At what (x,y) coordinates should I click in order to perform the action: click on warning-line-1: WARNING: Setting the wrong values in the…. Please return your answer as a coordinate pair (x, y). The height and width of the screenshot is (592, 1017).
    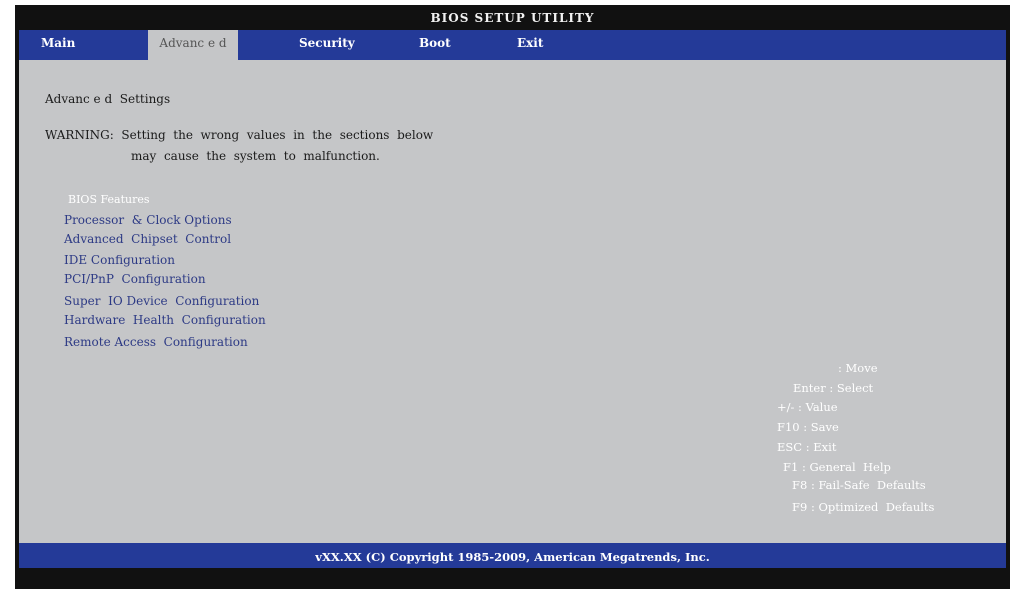
    Looking at the image, I should click on (239, 135).